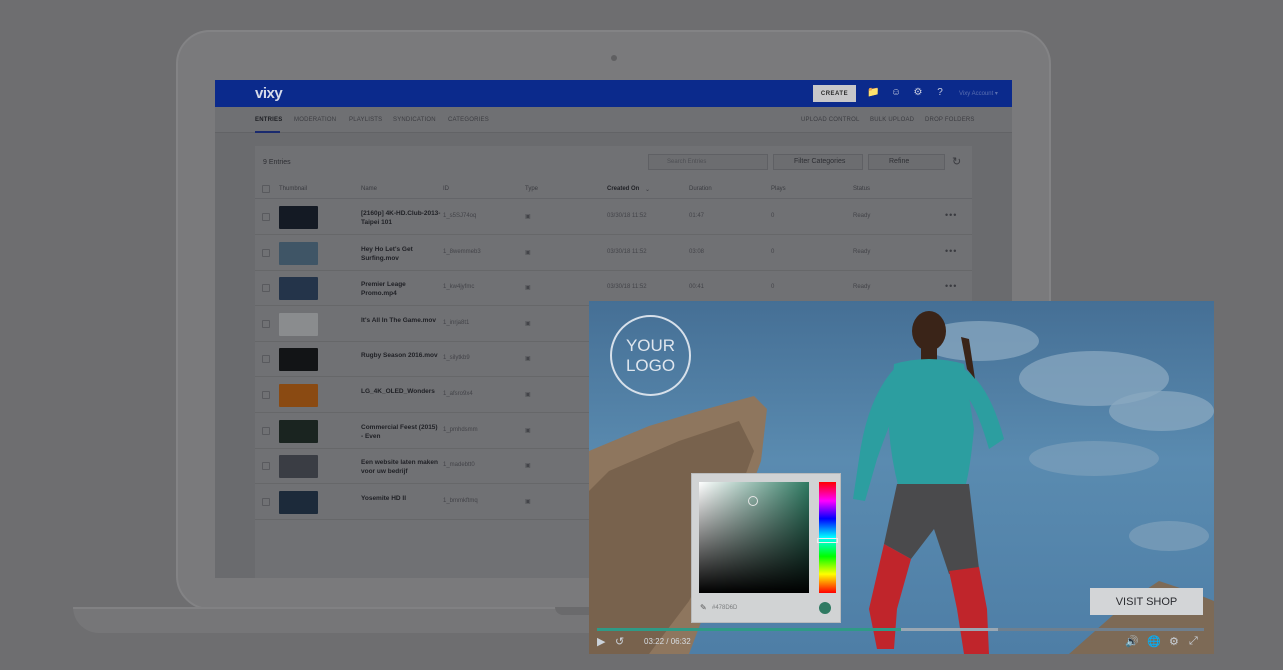 This screenshot has width=1283, height=670. Describe the element at coordinates (460, 216) in the screenshot. I see `cell-id: 1_s5SJ74oq` at that location.